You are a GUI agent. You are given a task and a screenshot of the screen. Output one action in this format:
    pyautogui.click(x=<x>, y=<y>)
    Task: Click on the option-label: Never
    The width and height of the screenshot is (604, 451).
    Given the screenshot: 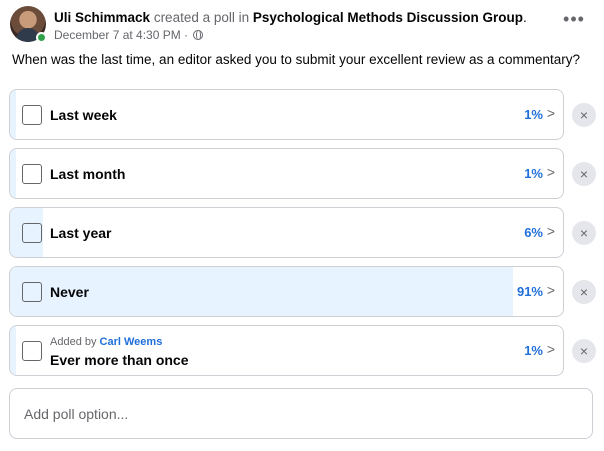 What is the action you would take?
    pyautogui.click(x=69, y=292)
    